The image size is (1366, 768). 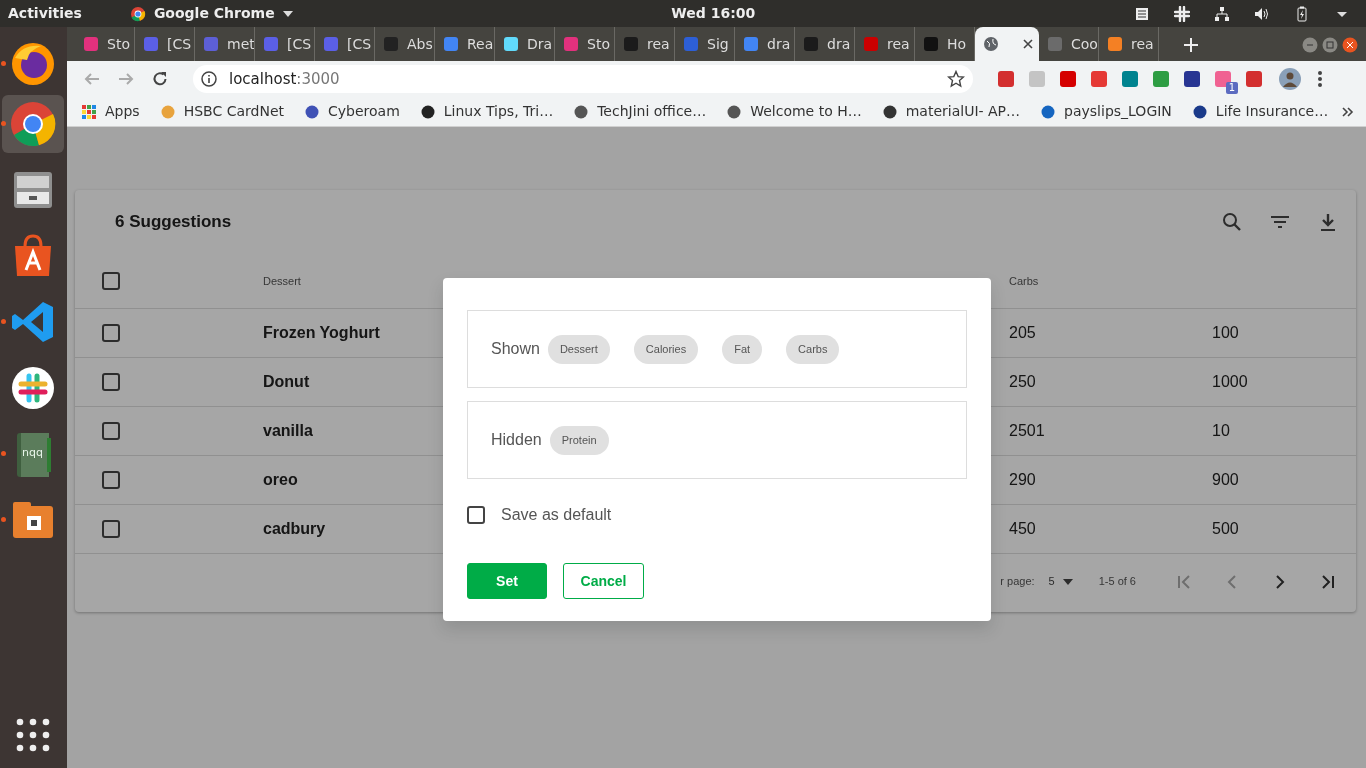 I want to click on column-chip: Fat, so click(x=742, y=349).